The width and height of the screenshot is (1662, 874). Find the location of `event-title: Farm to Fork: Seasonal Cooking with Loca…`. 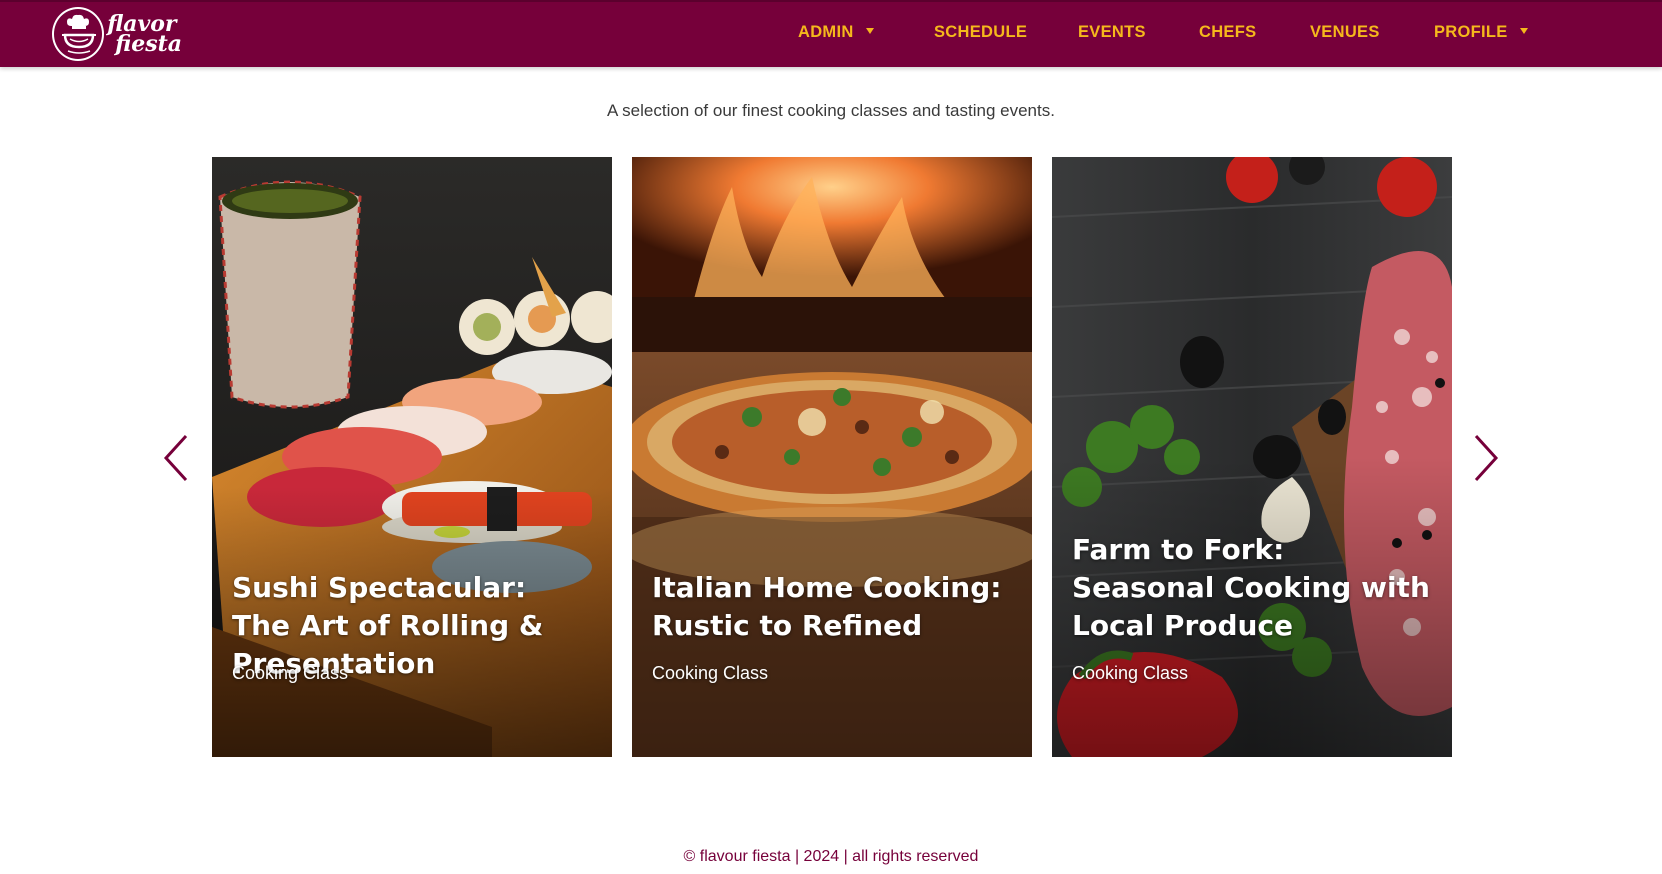

event-title: Farm to Fork: Seasonal Cooking with Loca… is located at coordinates (1251, 587).